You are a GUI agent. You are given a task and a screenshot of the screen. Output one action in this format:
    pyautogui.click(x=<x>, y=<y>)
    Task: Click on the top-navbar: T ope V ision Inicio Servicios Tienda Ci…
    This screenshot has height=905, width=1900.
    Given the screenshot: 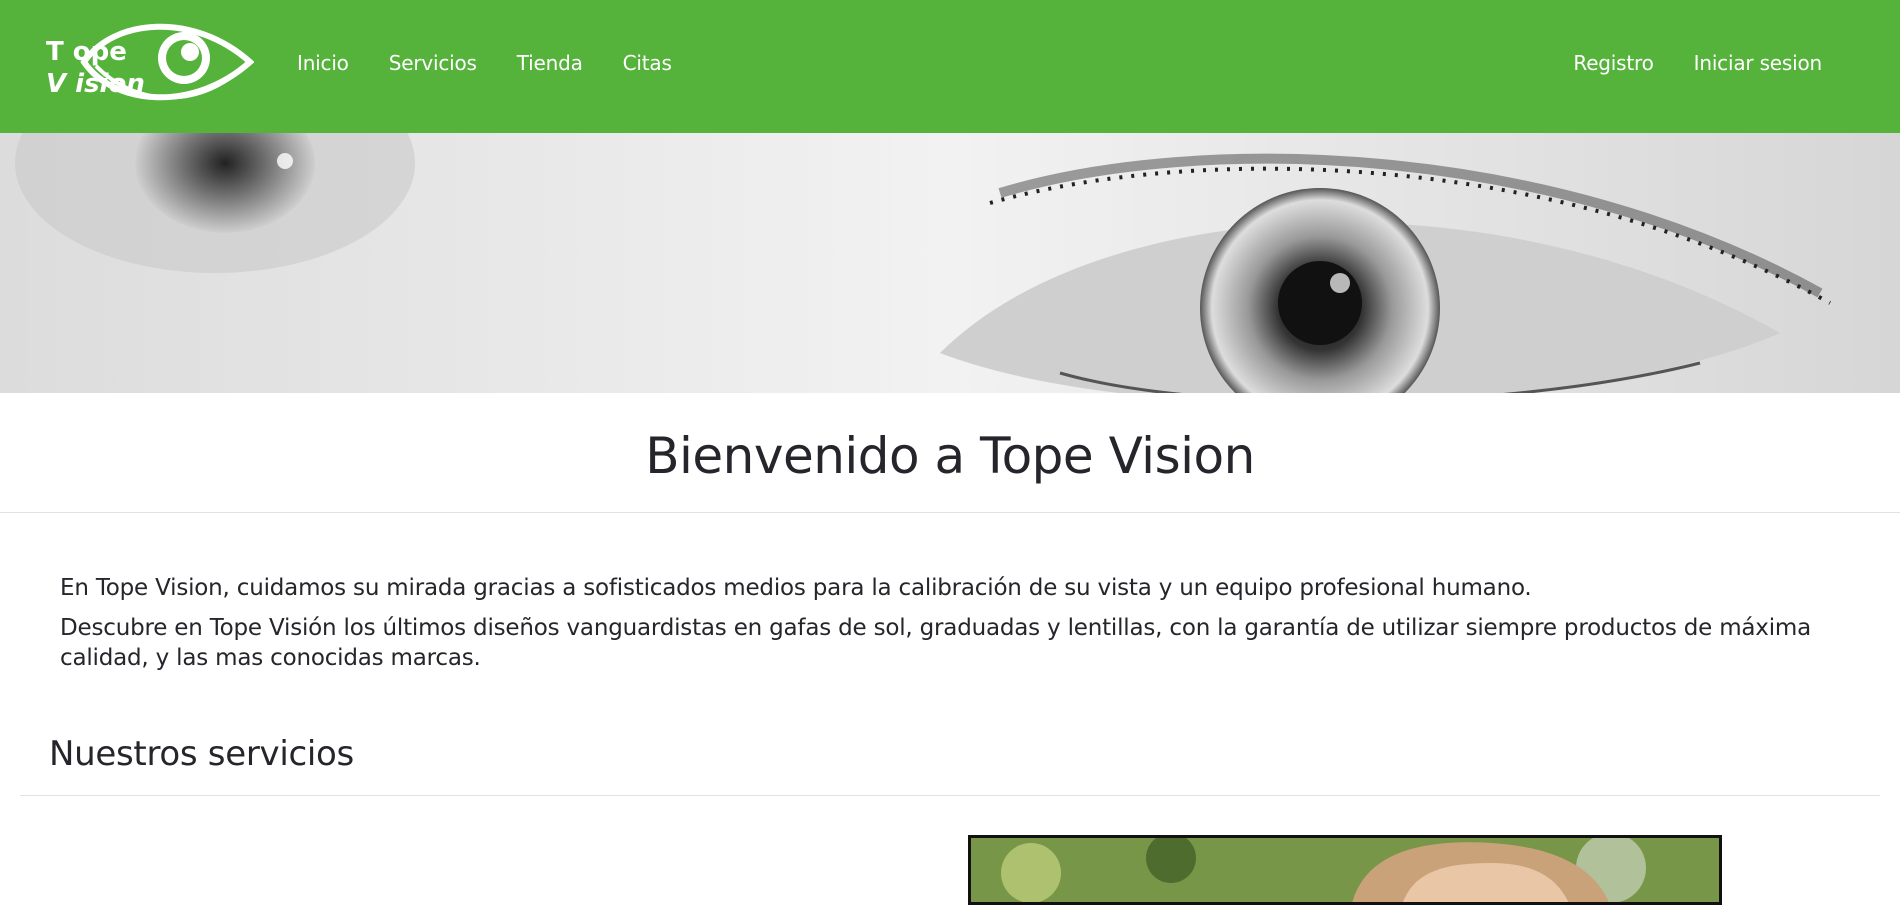 What is the action you would take?
    pyautogui.click(x=950, y=66)
    